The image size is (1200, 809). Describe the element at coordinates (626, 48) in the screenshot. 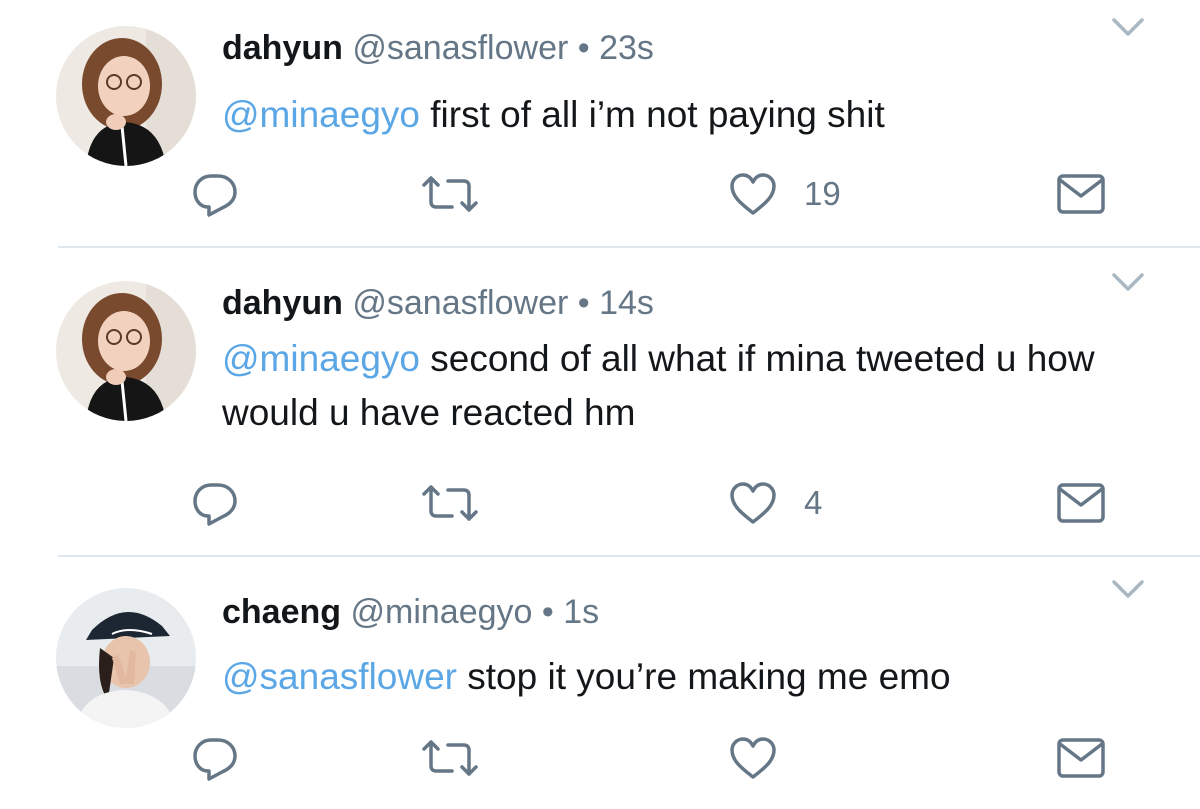

I see `timestamp: 23s` at that location.